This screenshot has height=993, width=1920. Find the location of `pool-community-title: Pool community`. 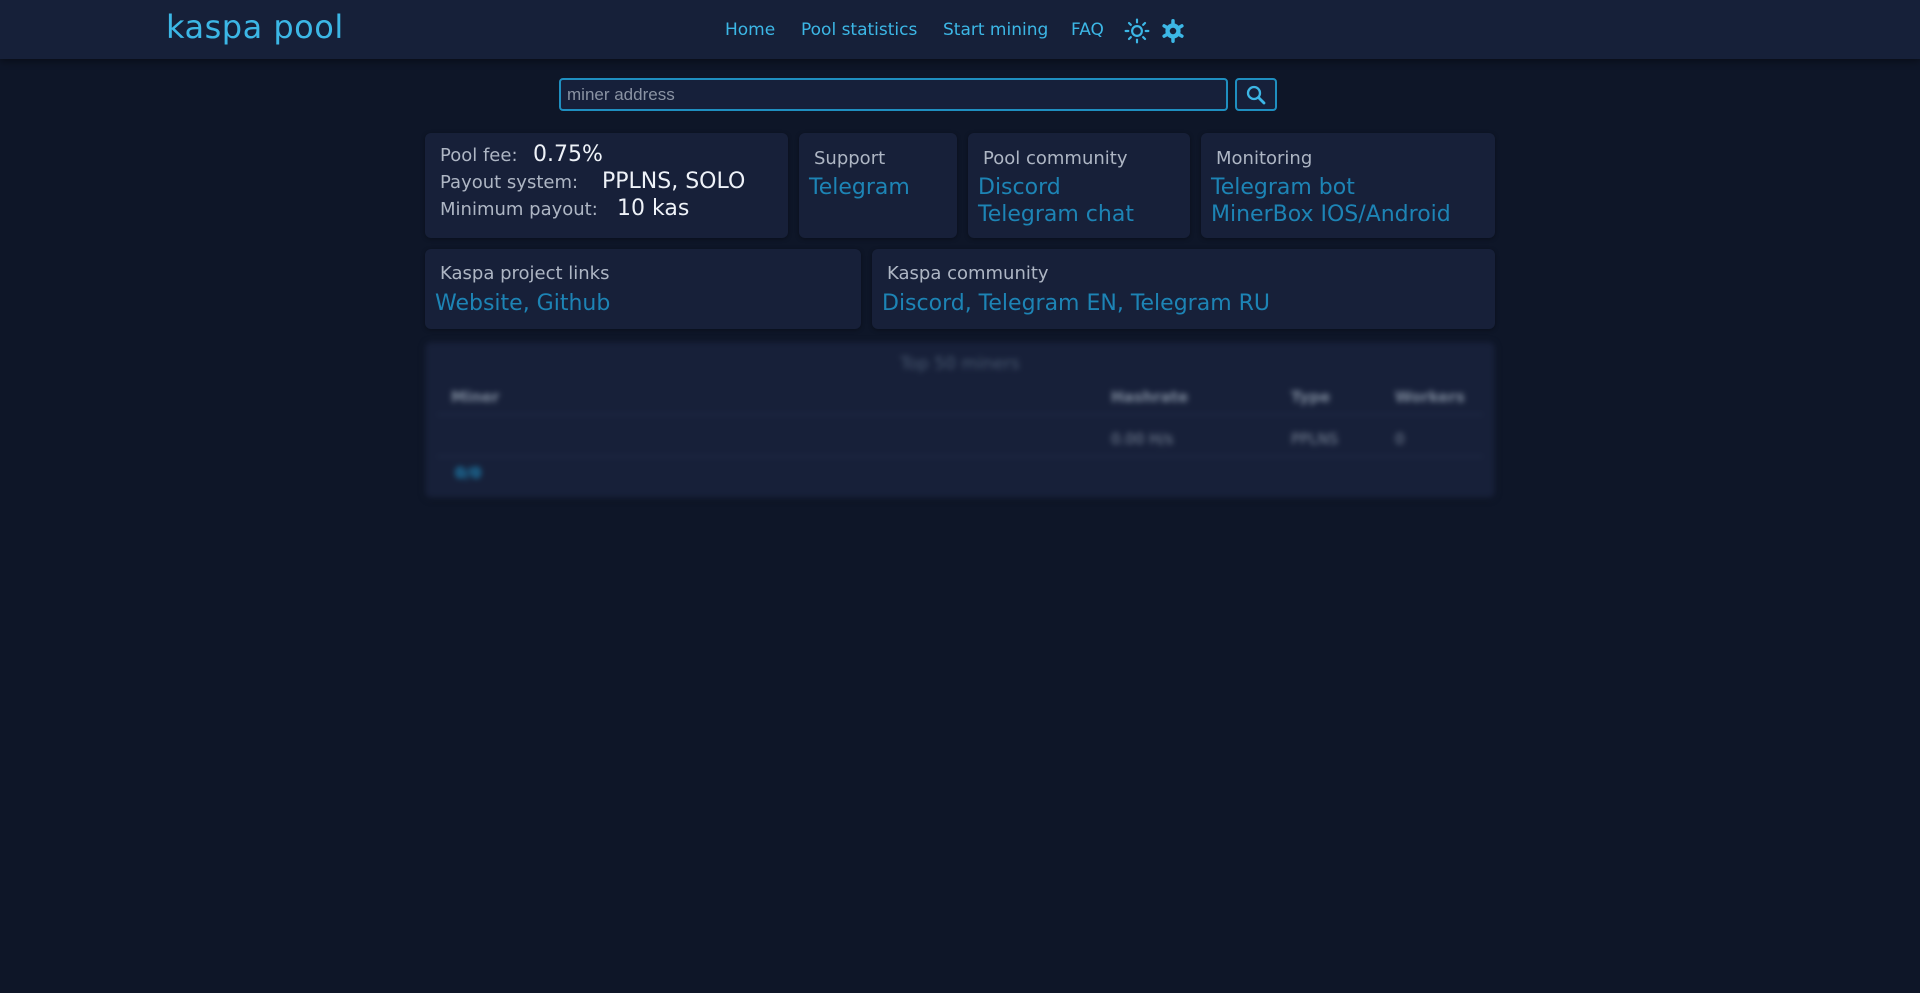

pool-community-title: Pool community is located at coordinates (1055, 158).